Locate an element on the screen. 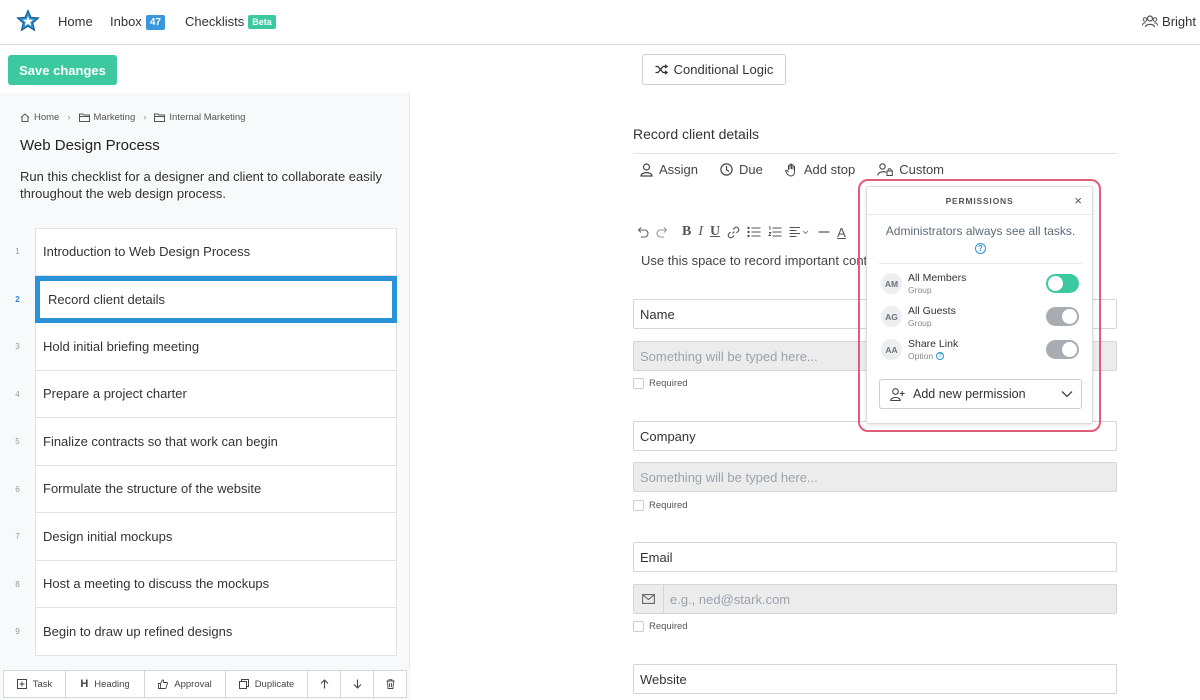 Image resolution: width=1200 pixels, height=700 pixels. custom-permissions-button: Custom is located at coordinates (910, 169).